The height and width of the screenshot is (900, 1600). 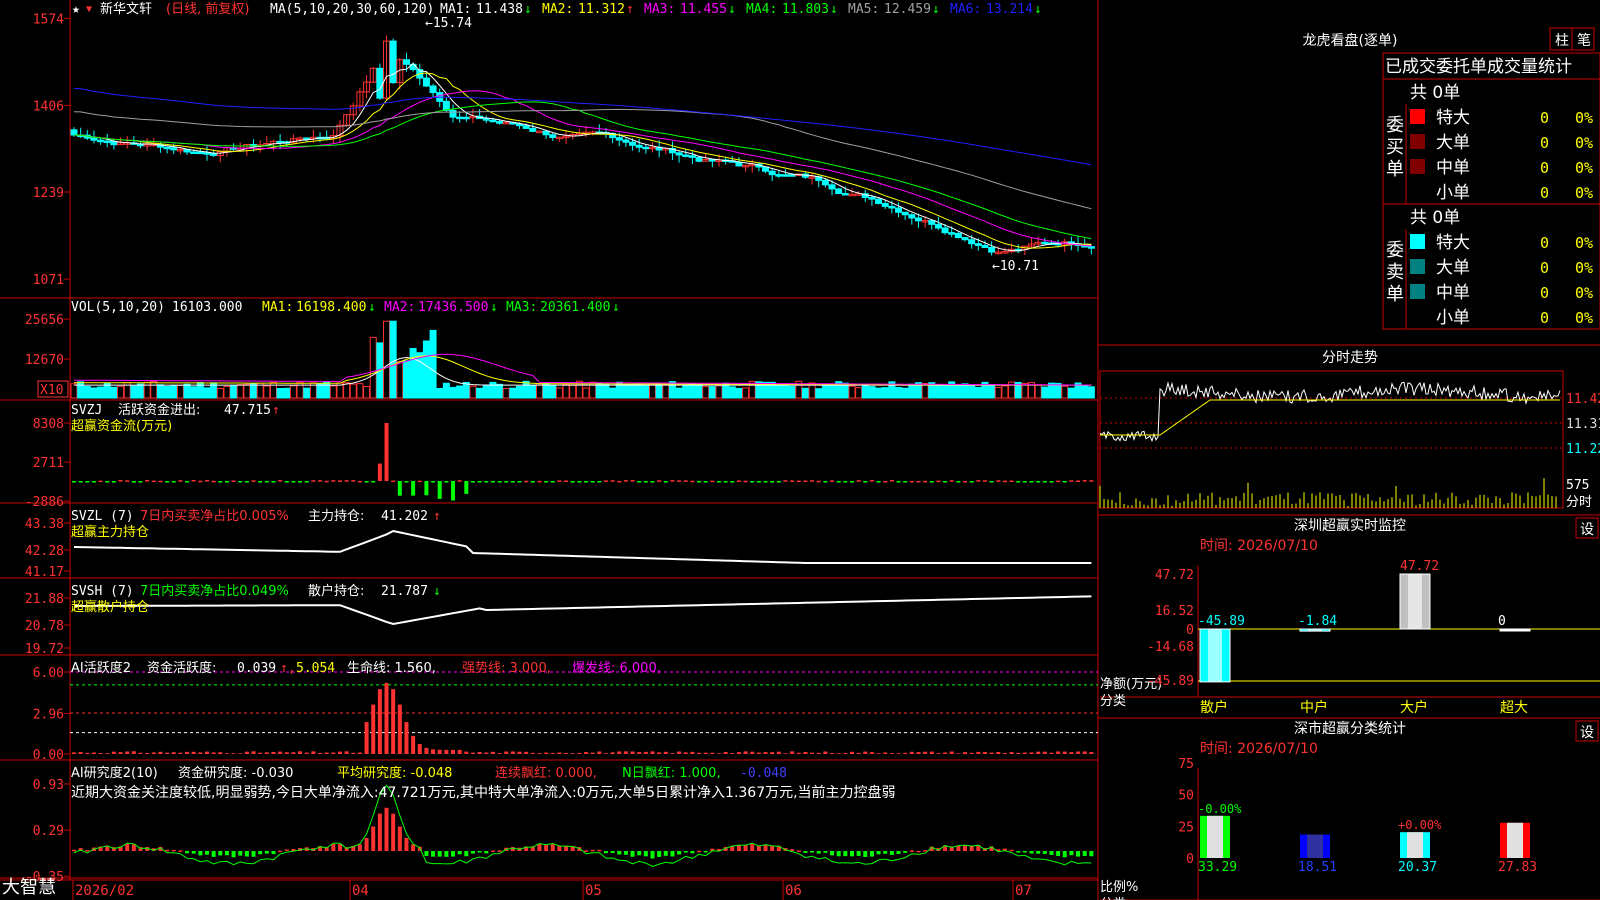 What do you see at coordinates (1221, 621) in the screenshot?
I see `monitor-bar-label: -45.89` at bounding box center [1221, 621].